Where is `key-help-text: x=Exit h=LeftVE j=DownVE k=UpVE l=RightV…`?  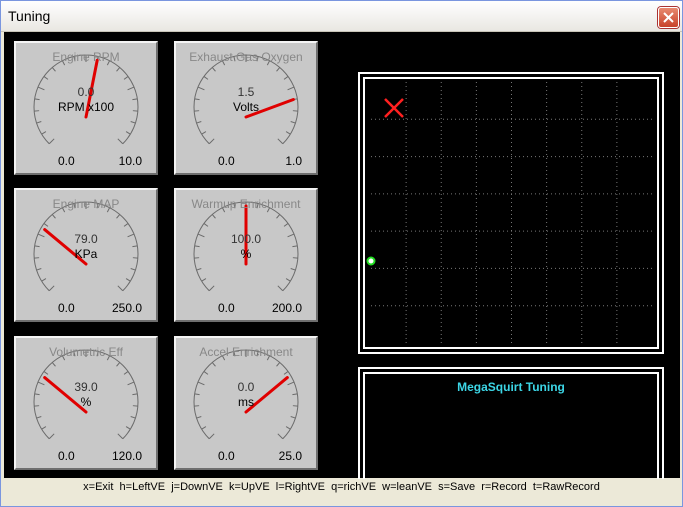
key-help-text: x=Exit h=LeftVE j=DownVE k=UpVE l=RightV… is located at coordinates (341, 487).